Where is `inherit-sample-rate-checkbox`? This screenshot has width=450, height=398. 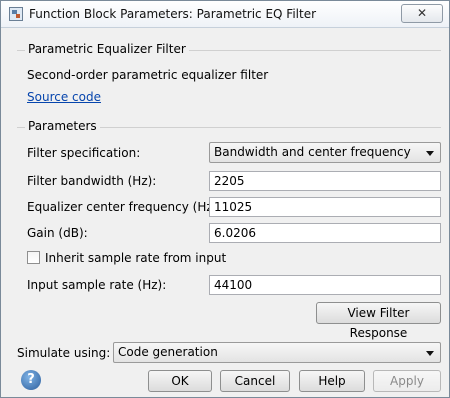
inherit-sample-rate-checkbox is located at coordinates (33, 257).